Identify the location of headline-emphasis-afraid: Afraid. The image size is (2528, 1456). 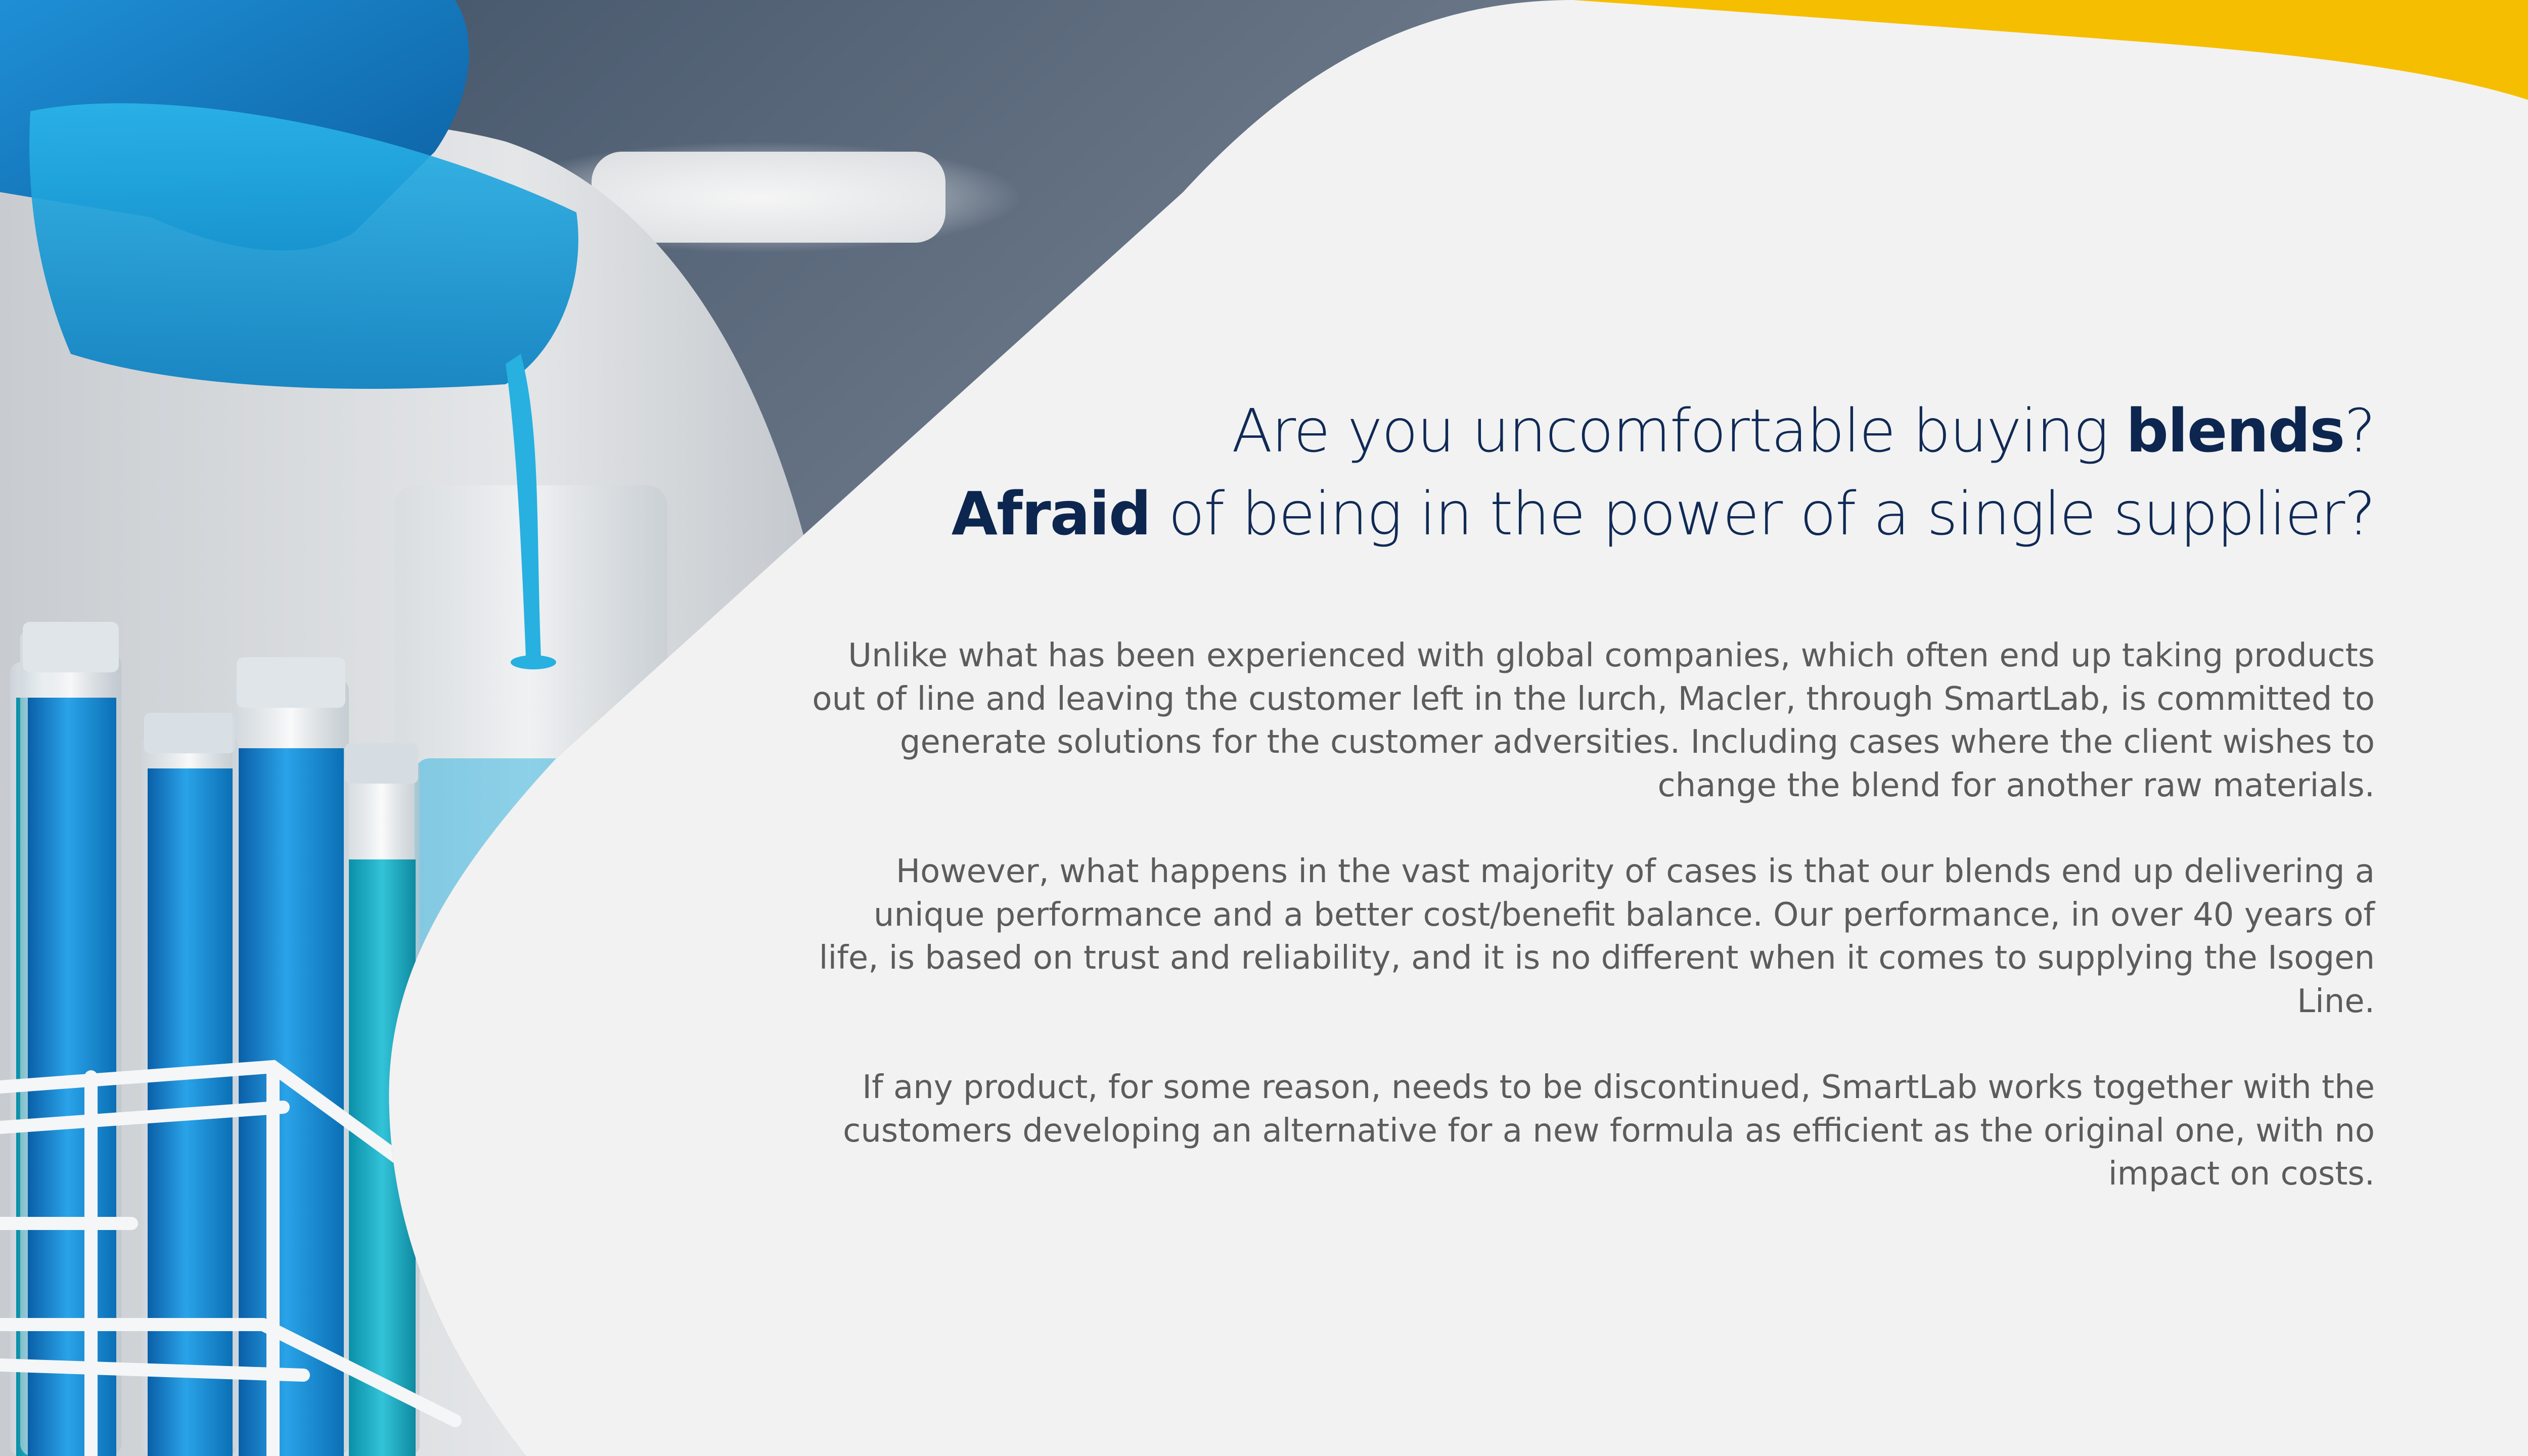
(1051, 514).